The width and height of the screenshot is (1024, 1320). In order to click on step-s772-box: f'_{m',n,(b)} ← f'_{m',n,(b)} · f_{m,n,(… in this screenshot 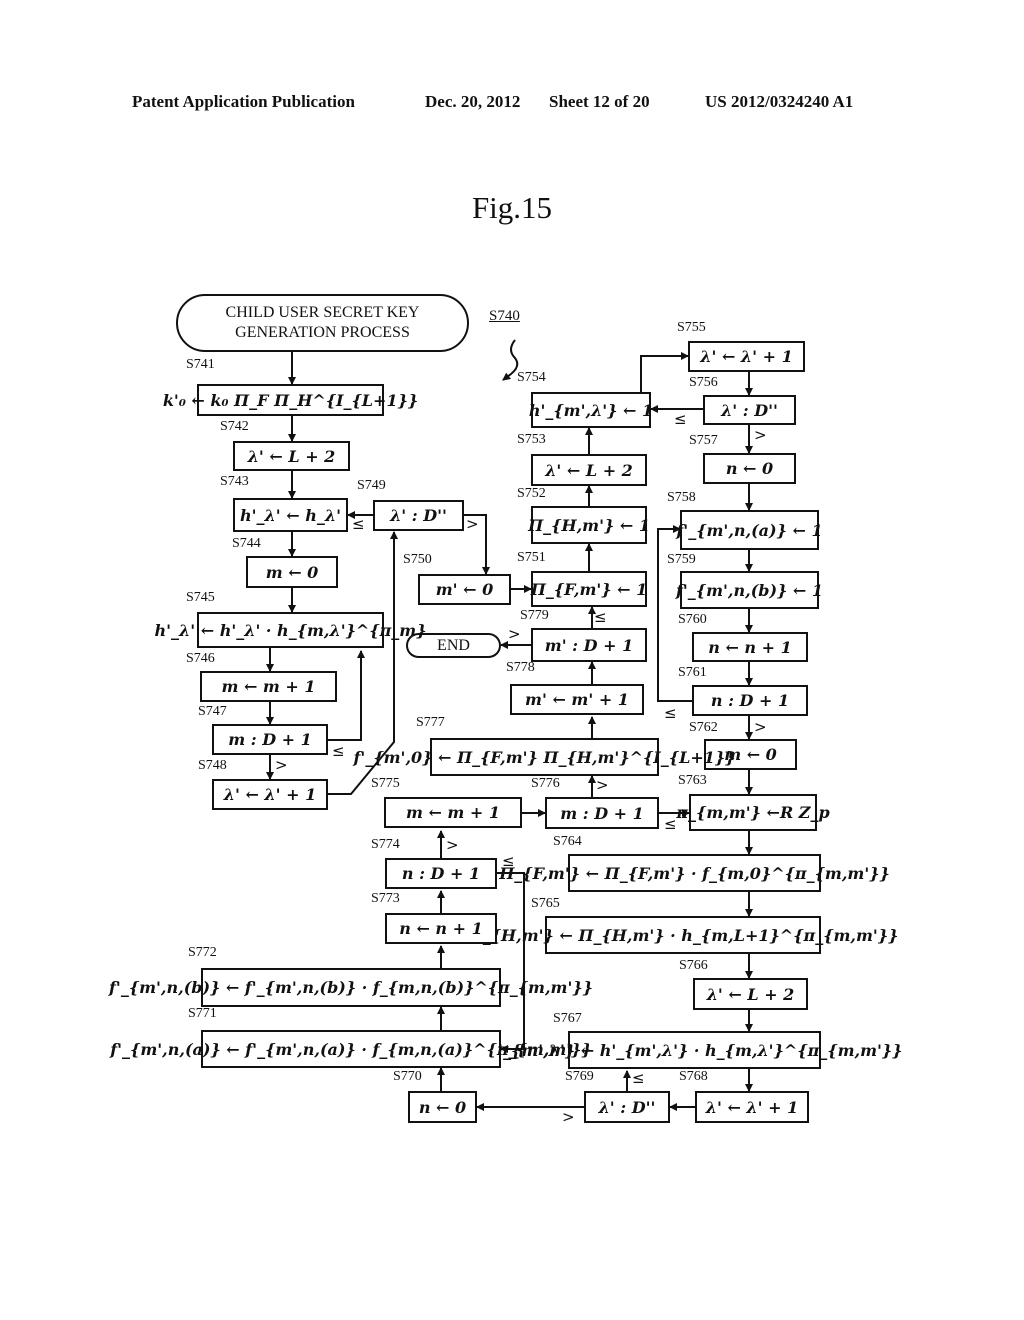, I will do `click(351, 987)`.